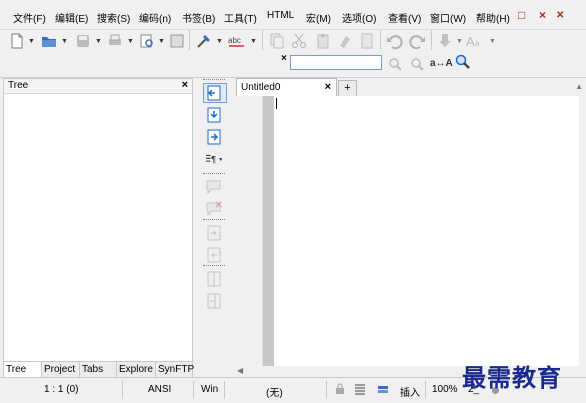 The width and height of the screenshot is (586, 403). Describe the element at coordinates (448, 17) in the screenshot. I see `menu-window: 窗口(W)` at that location.